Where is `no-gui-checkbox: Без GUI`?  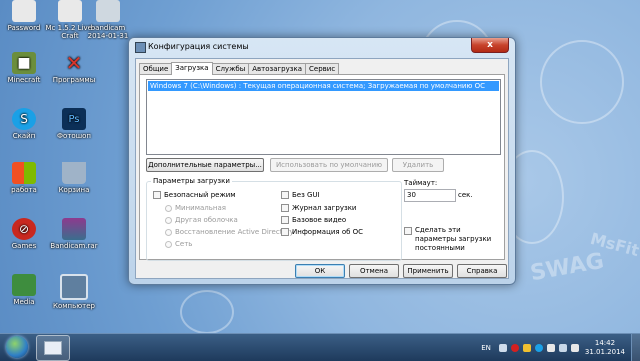
no-gui-checkbox: Без GUI is located at coordinates (300, 195).